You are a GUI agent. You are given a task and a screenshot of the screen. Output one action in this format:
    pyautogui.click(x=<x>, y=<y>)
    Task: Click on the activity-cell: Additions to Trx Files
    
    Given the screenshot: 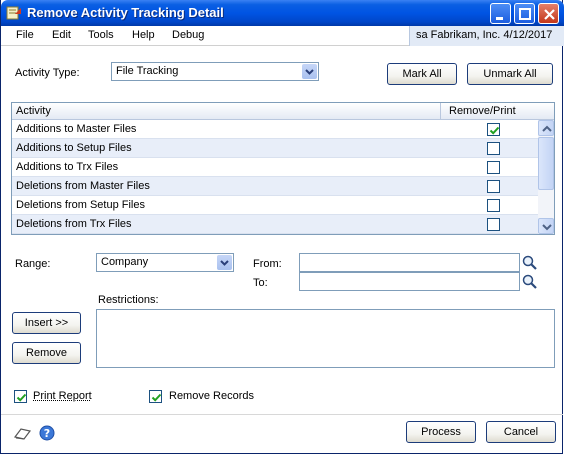 What is the action you would take?
    pyautogui.click(x=67, y=167)
    